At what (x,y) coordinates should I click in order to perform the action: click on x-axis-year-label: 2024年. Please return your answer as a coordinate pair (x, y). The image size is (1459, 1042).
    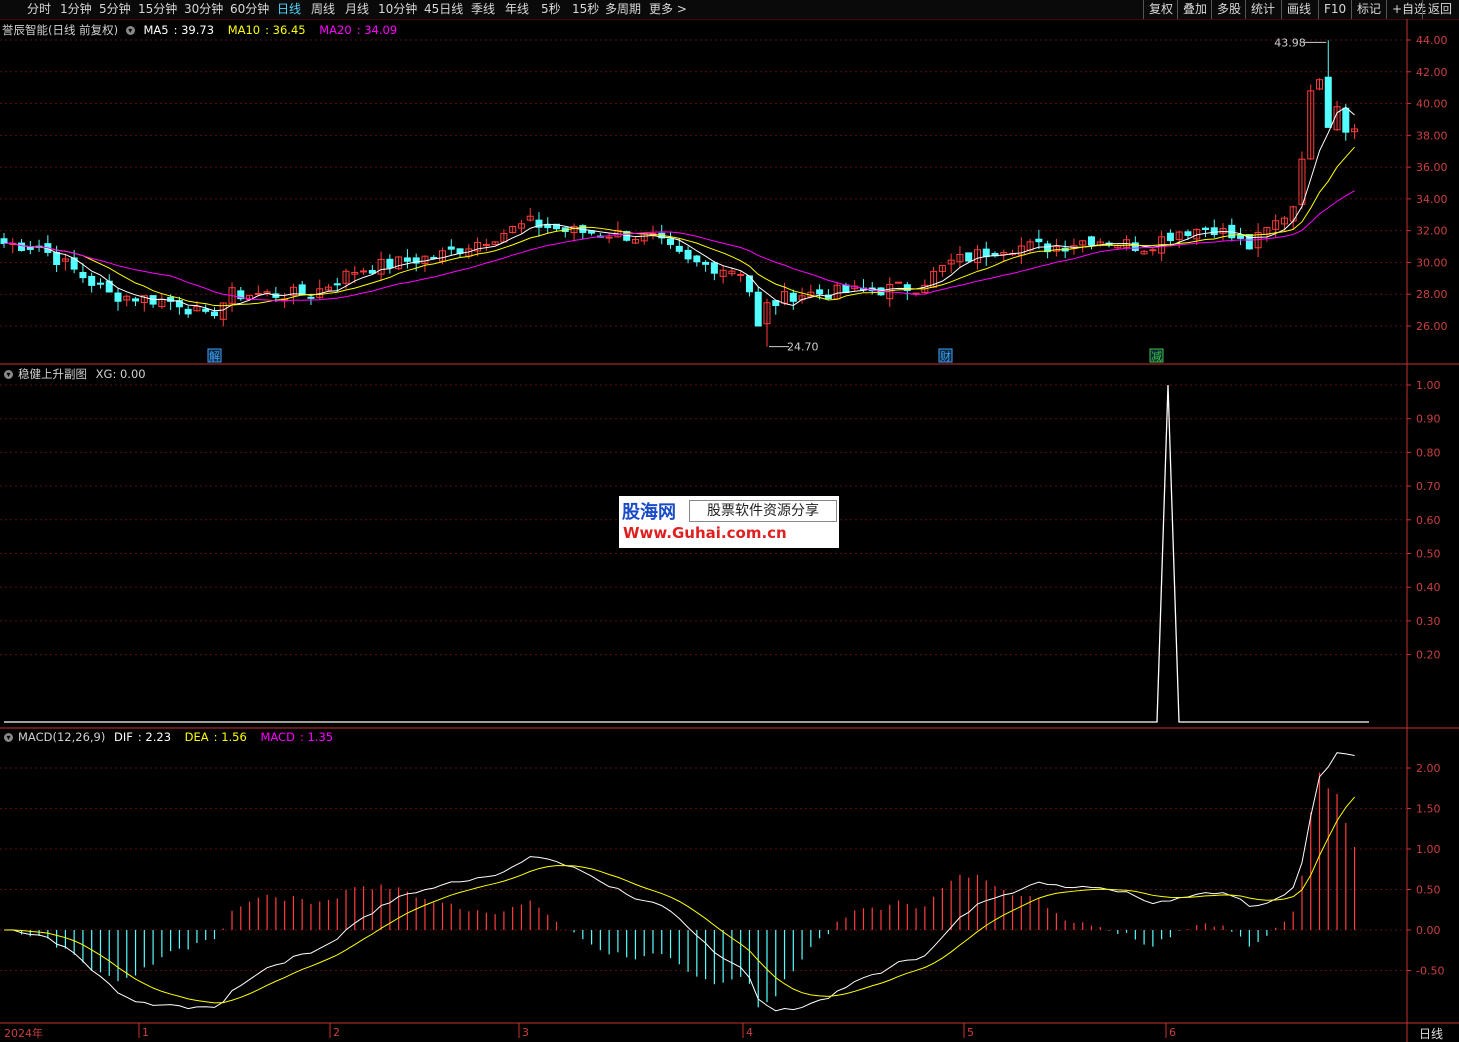
    Looking at the image, I should click on (23, 1033).